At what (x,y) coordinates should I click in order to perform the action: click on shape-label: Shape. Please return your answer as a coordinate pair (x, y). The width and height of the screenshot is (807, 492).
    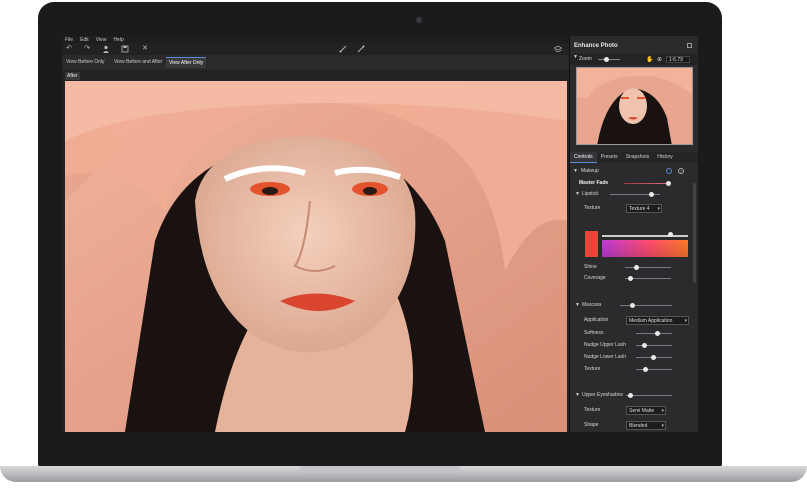
    Looking at the image, I should click on (591, 425).